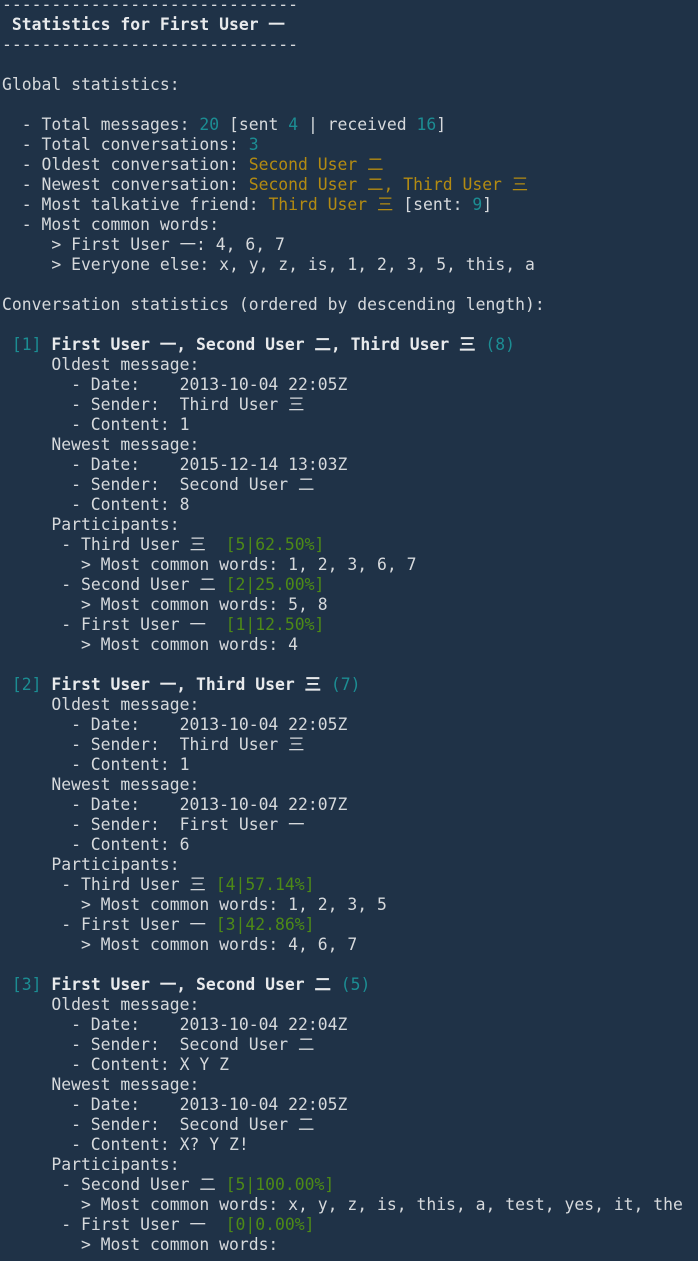  What do you see at coordinates (350, 925) in the screenshot?
I see `participant-row: - First User 一 [3|42.86%]` at bounding box center [350, 925].